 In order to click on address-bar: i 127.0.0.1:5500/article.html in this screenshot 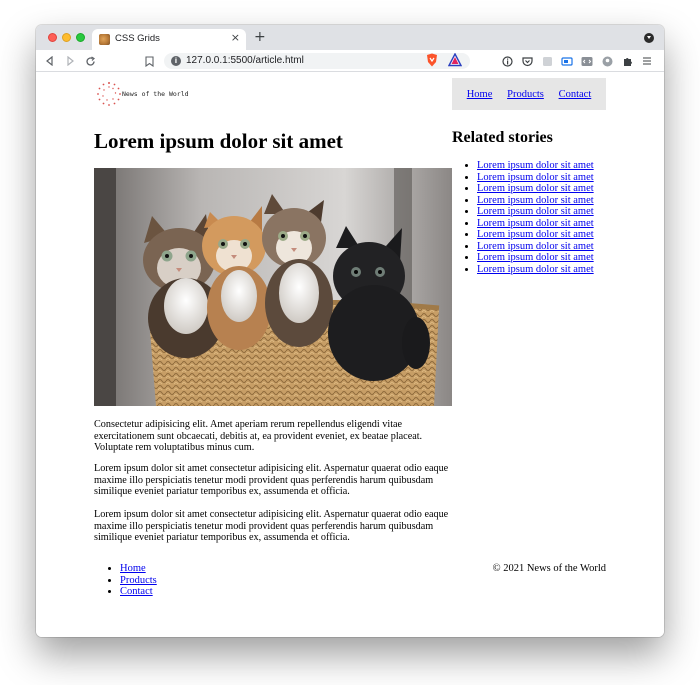, I will do `click(317, 61)`.